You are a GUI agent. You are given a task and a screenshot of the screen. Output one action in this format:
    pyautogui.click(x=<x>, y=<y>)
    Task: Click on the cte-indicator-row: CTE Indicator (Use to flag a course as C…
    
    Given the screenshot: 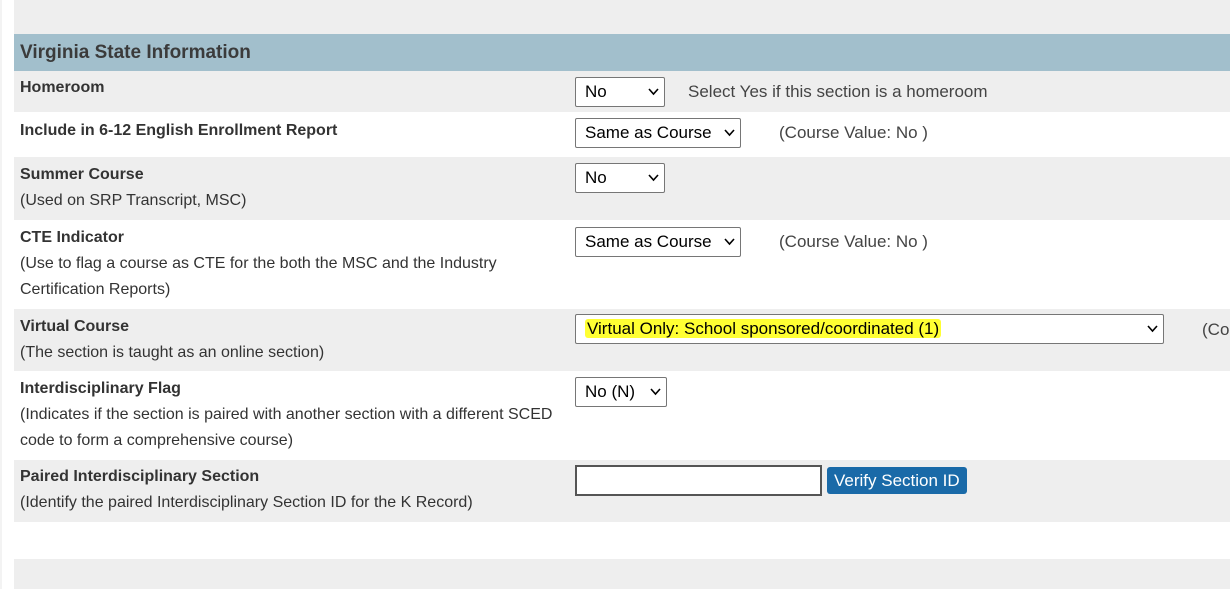 What is the action you would take?
    pyautogui.click(x=622, y=264)
    